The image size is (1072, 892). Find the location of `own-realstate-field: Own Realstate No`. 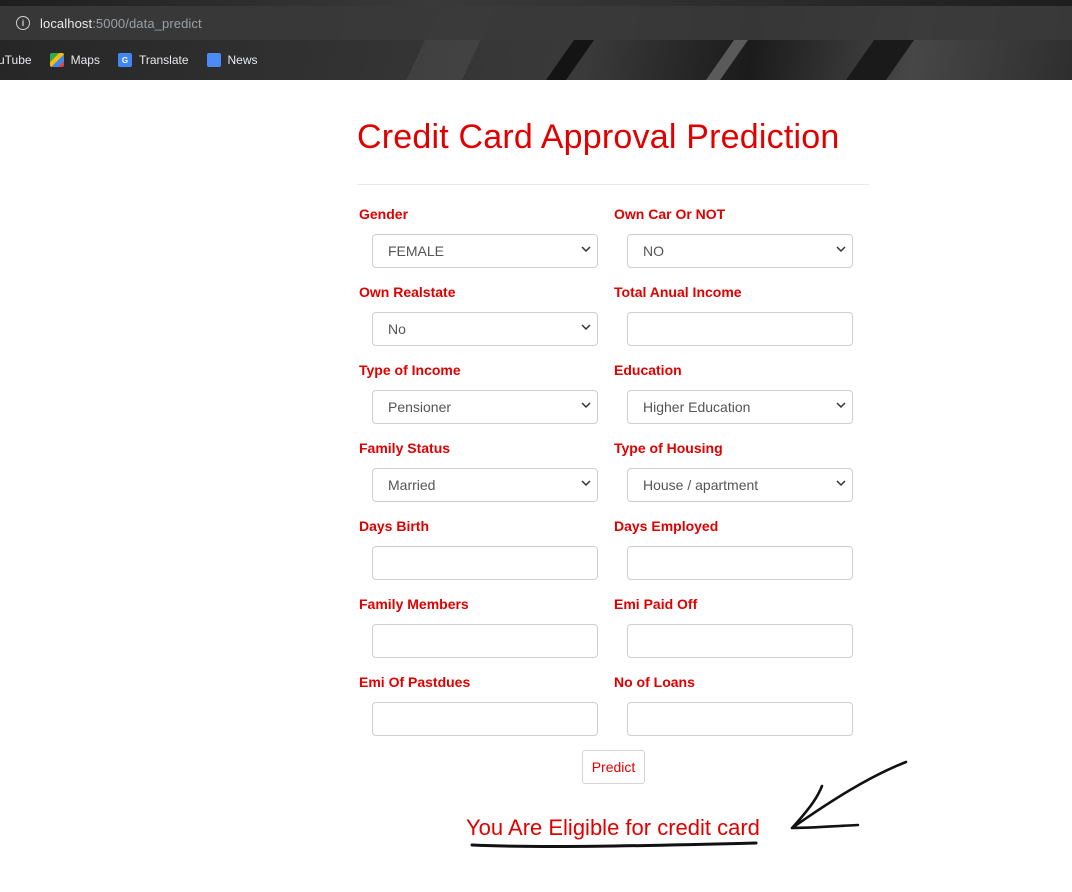

own-realstate-field: Own Realstate No is located at coordinates (479, 315).